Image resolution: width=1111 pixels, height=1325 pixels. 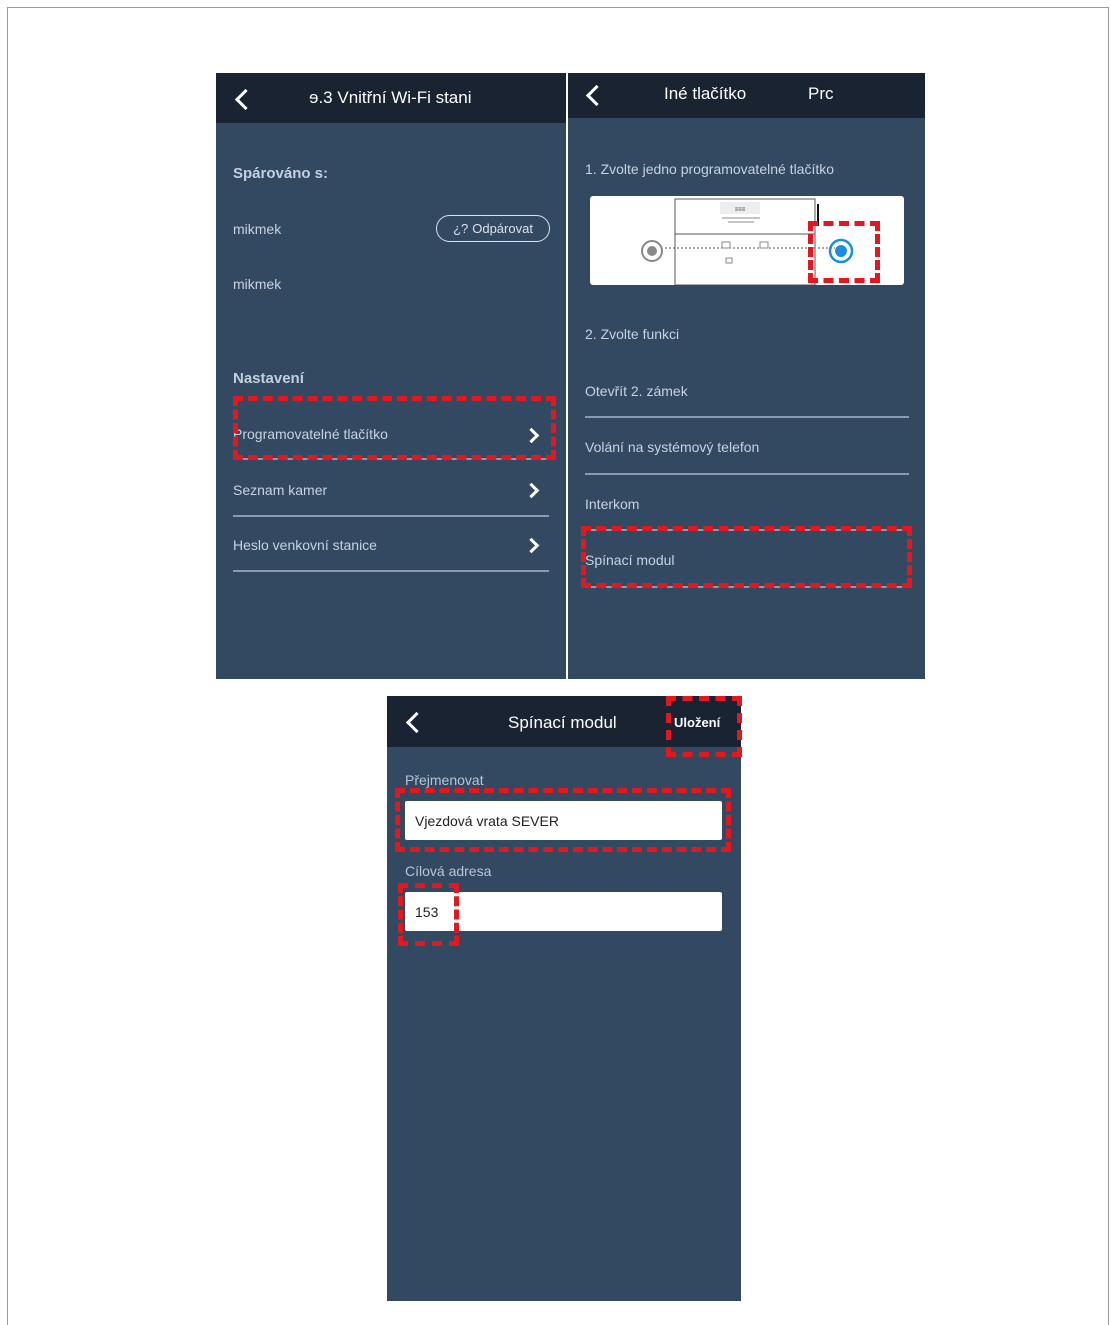 I want to click on radio-icon-selected, so click(x=841, y=251).